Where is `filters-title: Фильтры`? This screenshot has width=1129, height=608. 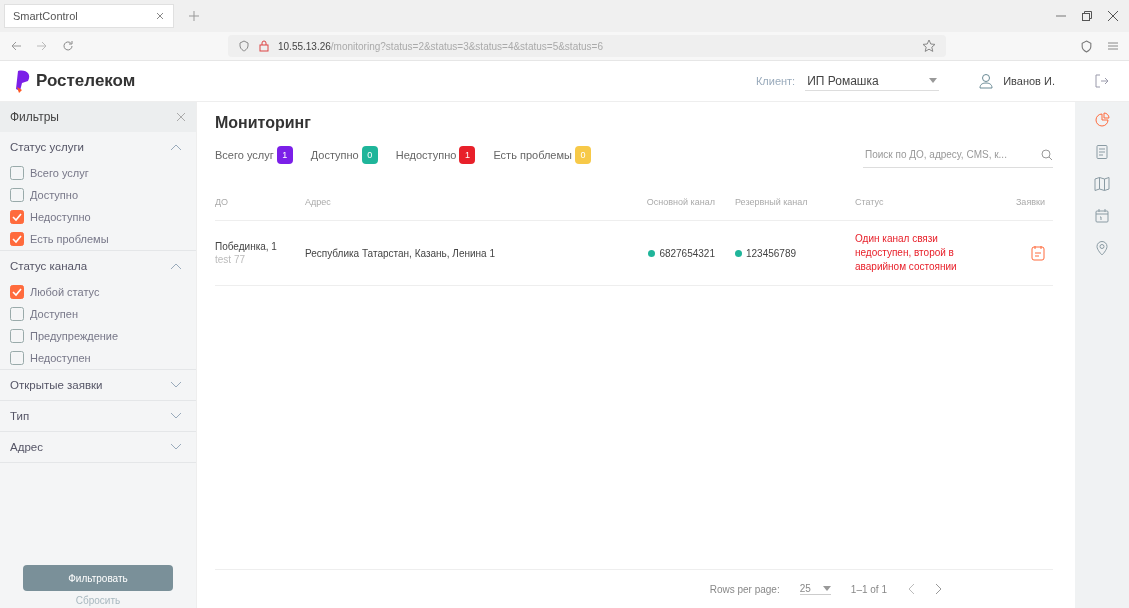 filters-title: Фильтры is located at coordinates (34, 117).